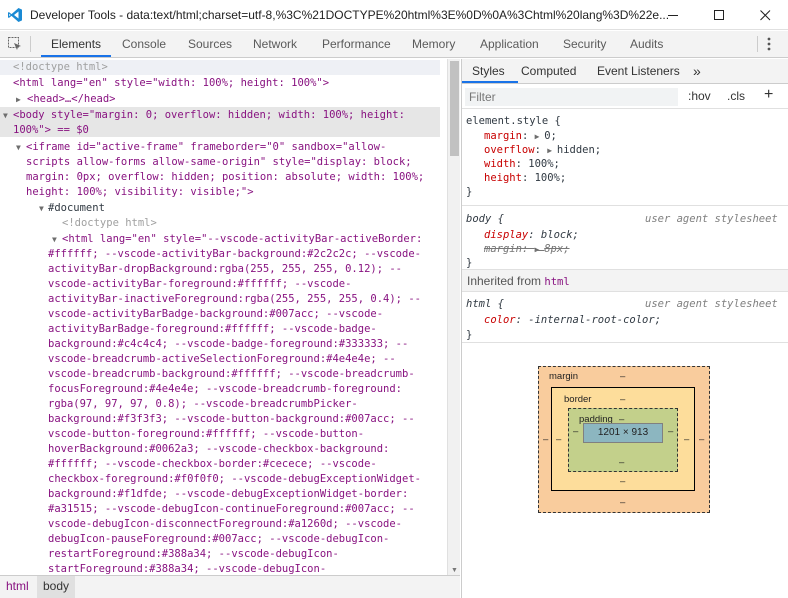 Image resolution: width=788 pixels, height=598 pixels. Describe the element at coordinates (525, 178) in the screenshot. I see `style-property-row: height: 100%;` at that location.